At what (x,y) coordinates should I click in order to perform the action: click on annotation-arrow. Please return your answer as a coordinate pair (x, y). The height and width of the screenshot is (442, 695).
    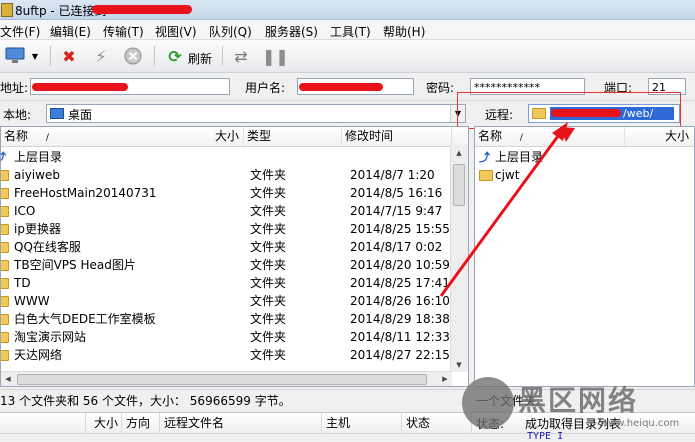
    Looking at the image, I should click on (499, 216).